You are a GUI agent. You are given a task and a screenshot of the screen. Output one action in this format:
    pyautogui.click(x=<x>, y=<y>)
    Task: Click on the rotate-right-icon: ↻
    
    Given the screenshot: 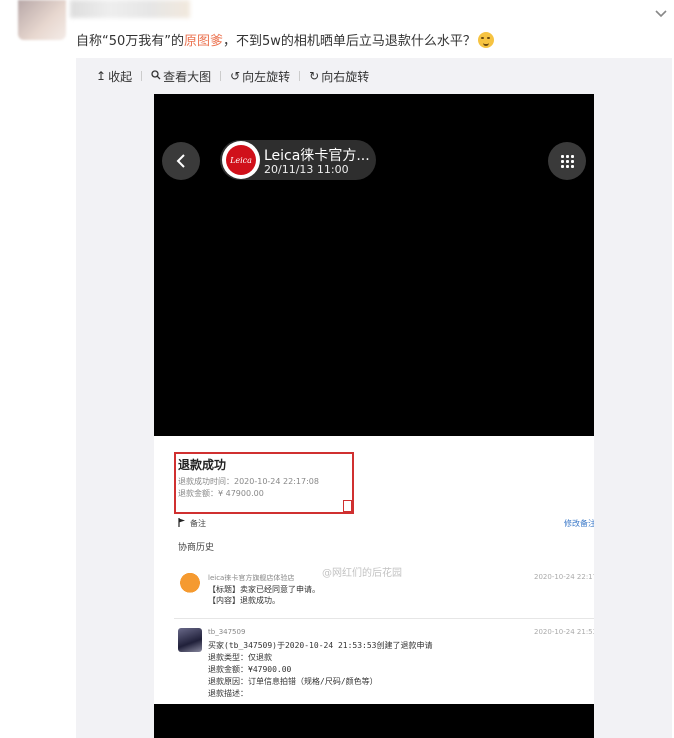 What is the action you would take?
    pyautogui.click(x=314, y=76)
    